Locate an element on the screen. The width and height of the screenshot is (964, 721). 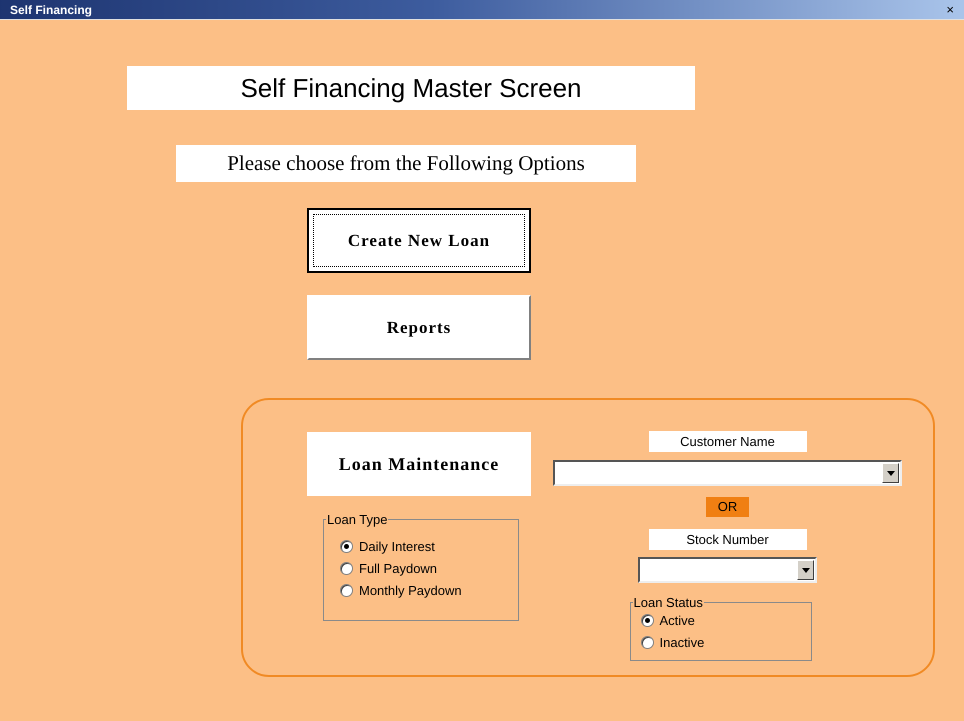
field-label: Stock Number is located at coordinates (727, 539).